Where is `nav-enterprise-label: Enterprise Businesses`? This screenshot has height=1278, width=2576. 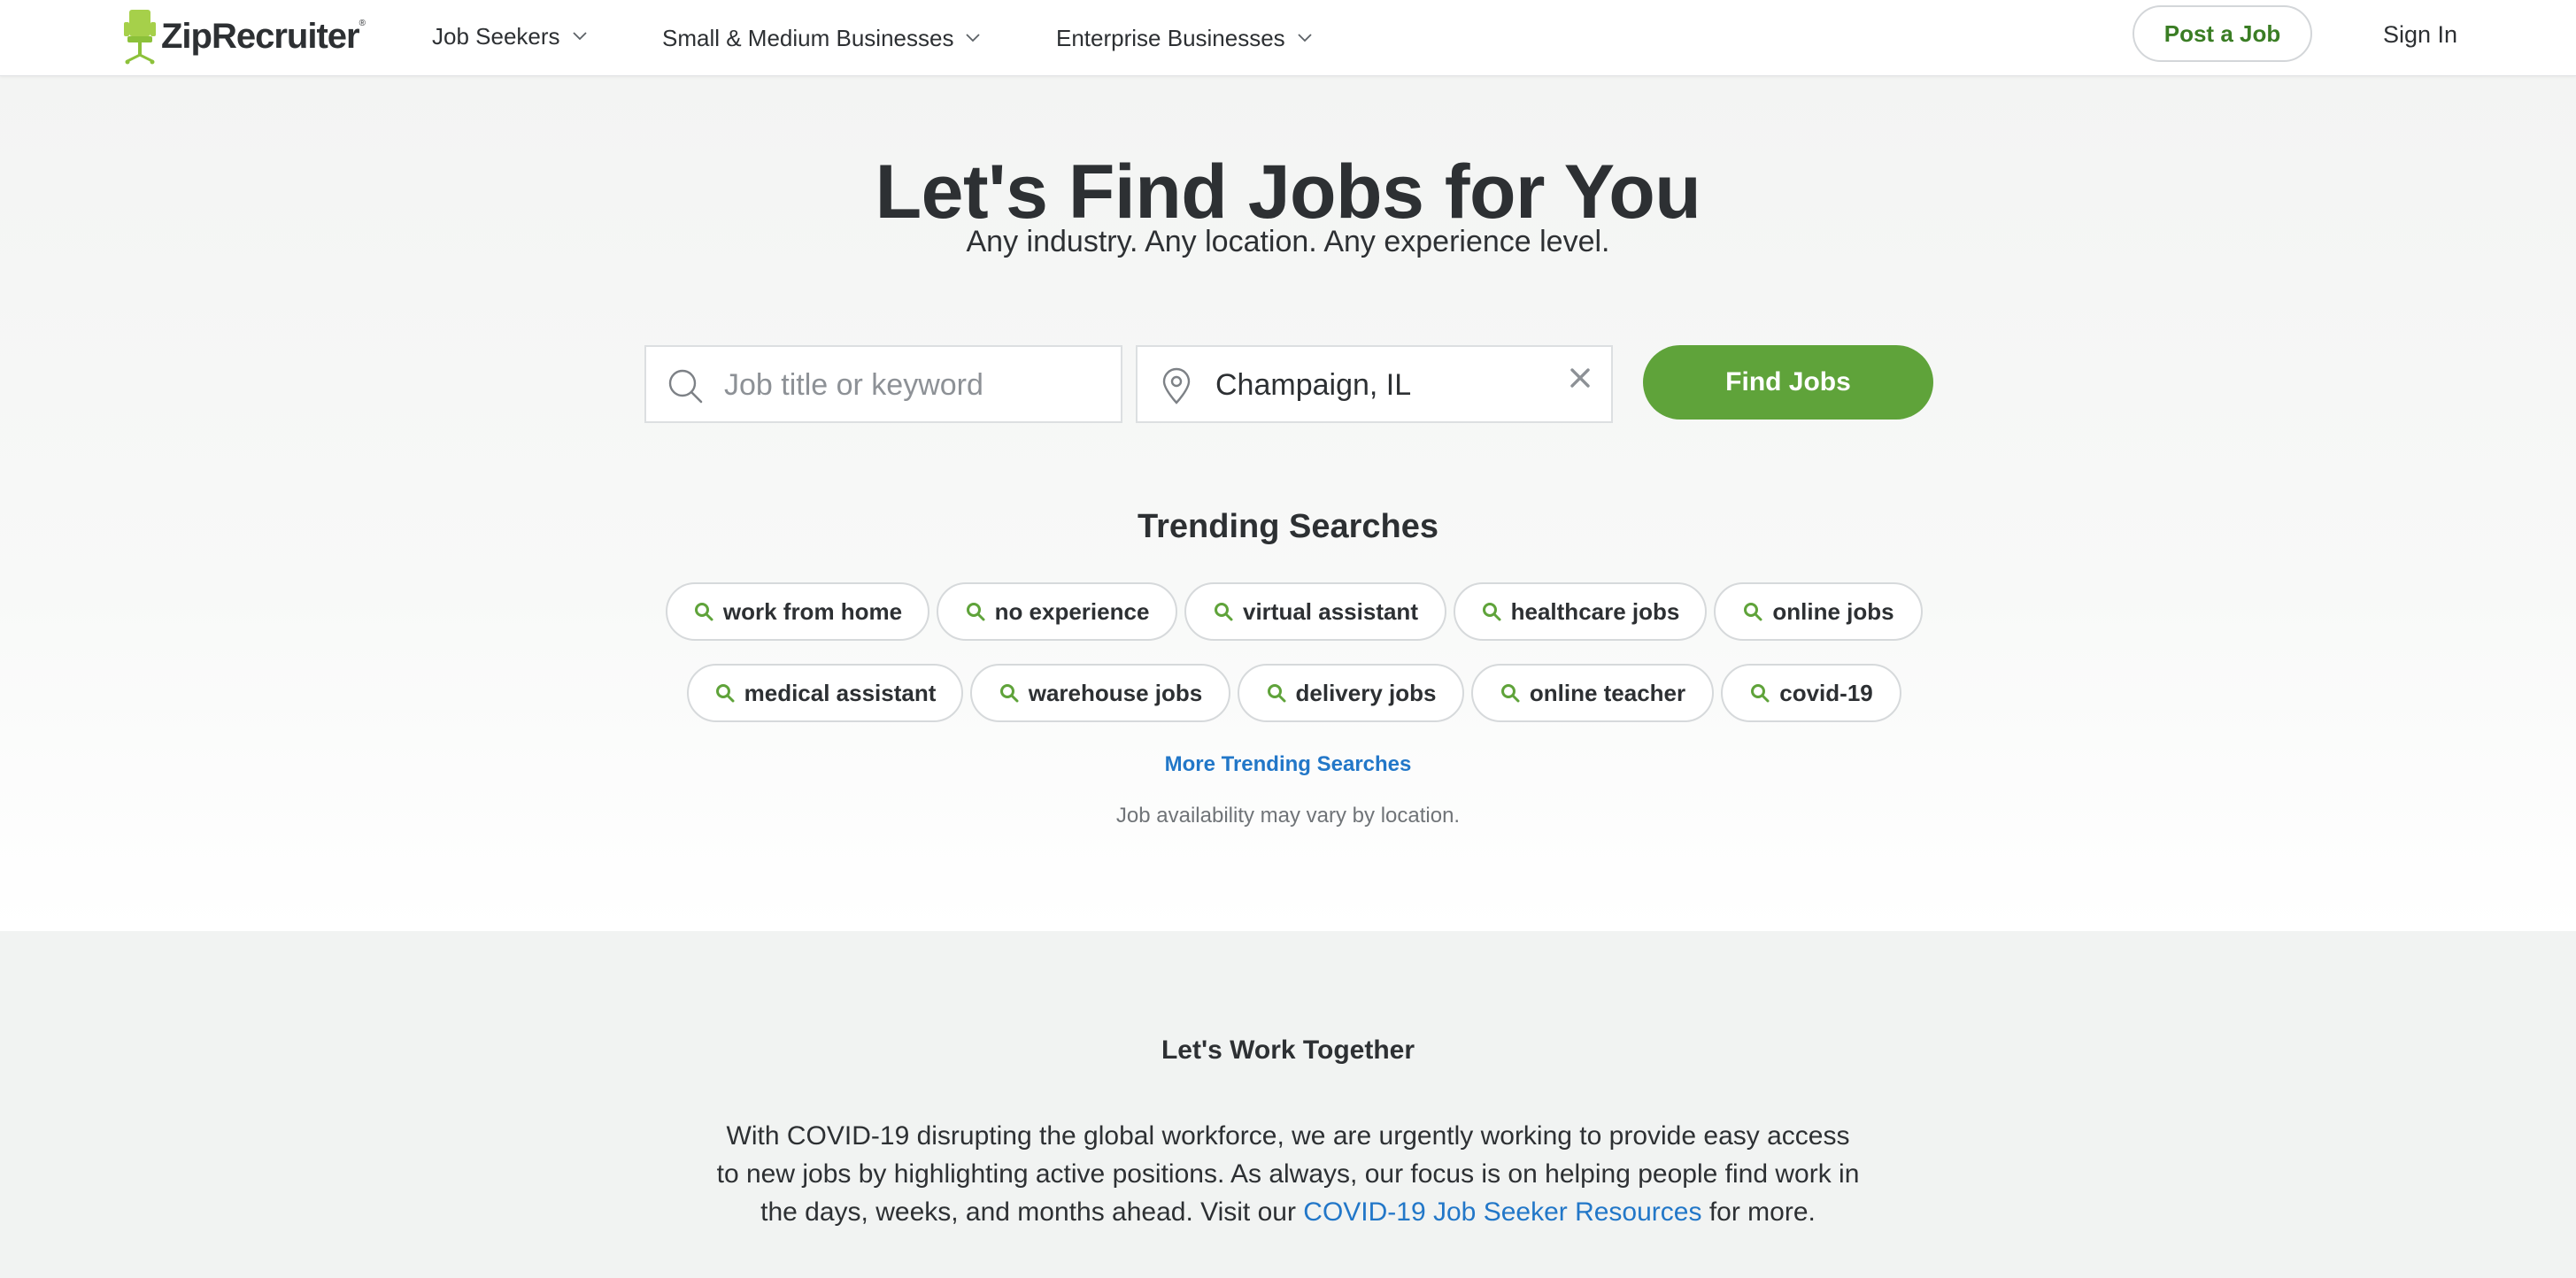
nav-enterprise-label: Enterprise Businesses is located at coordinates (1170, 37).